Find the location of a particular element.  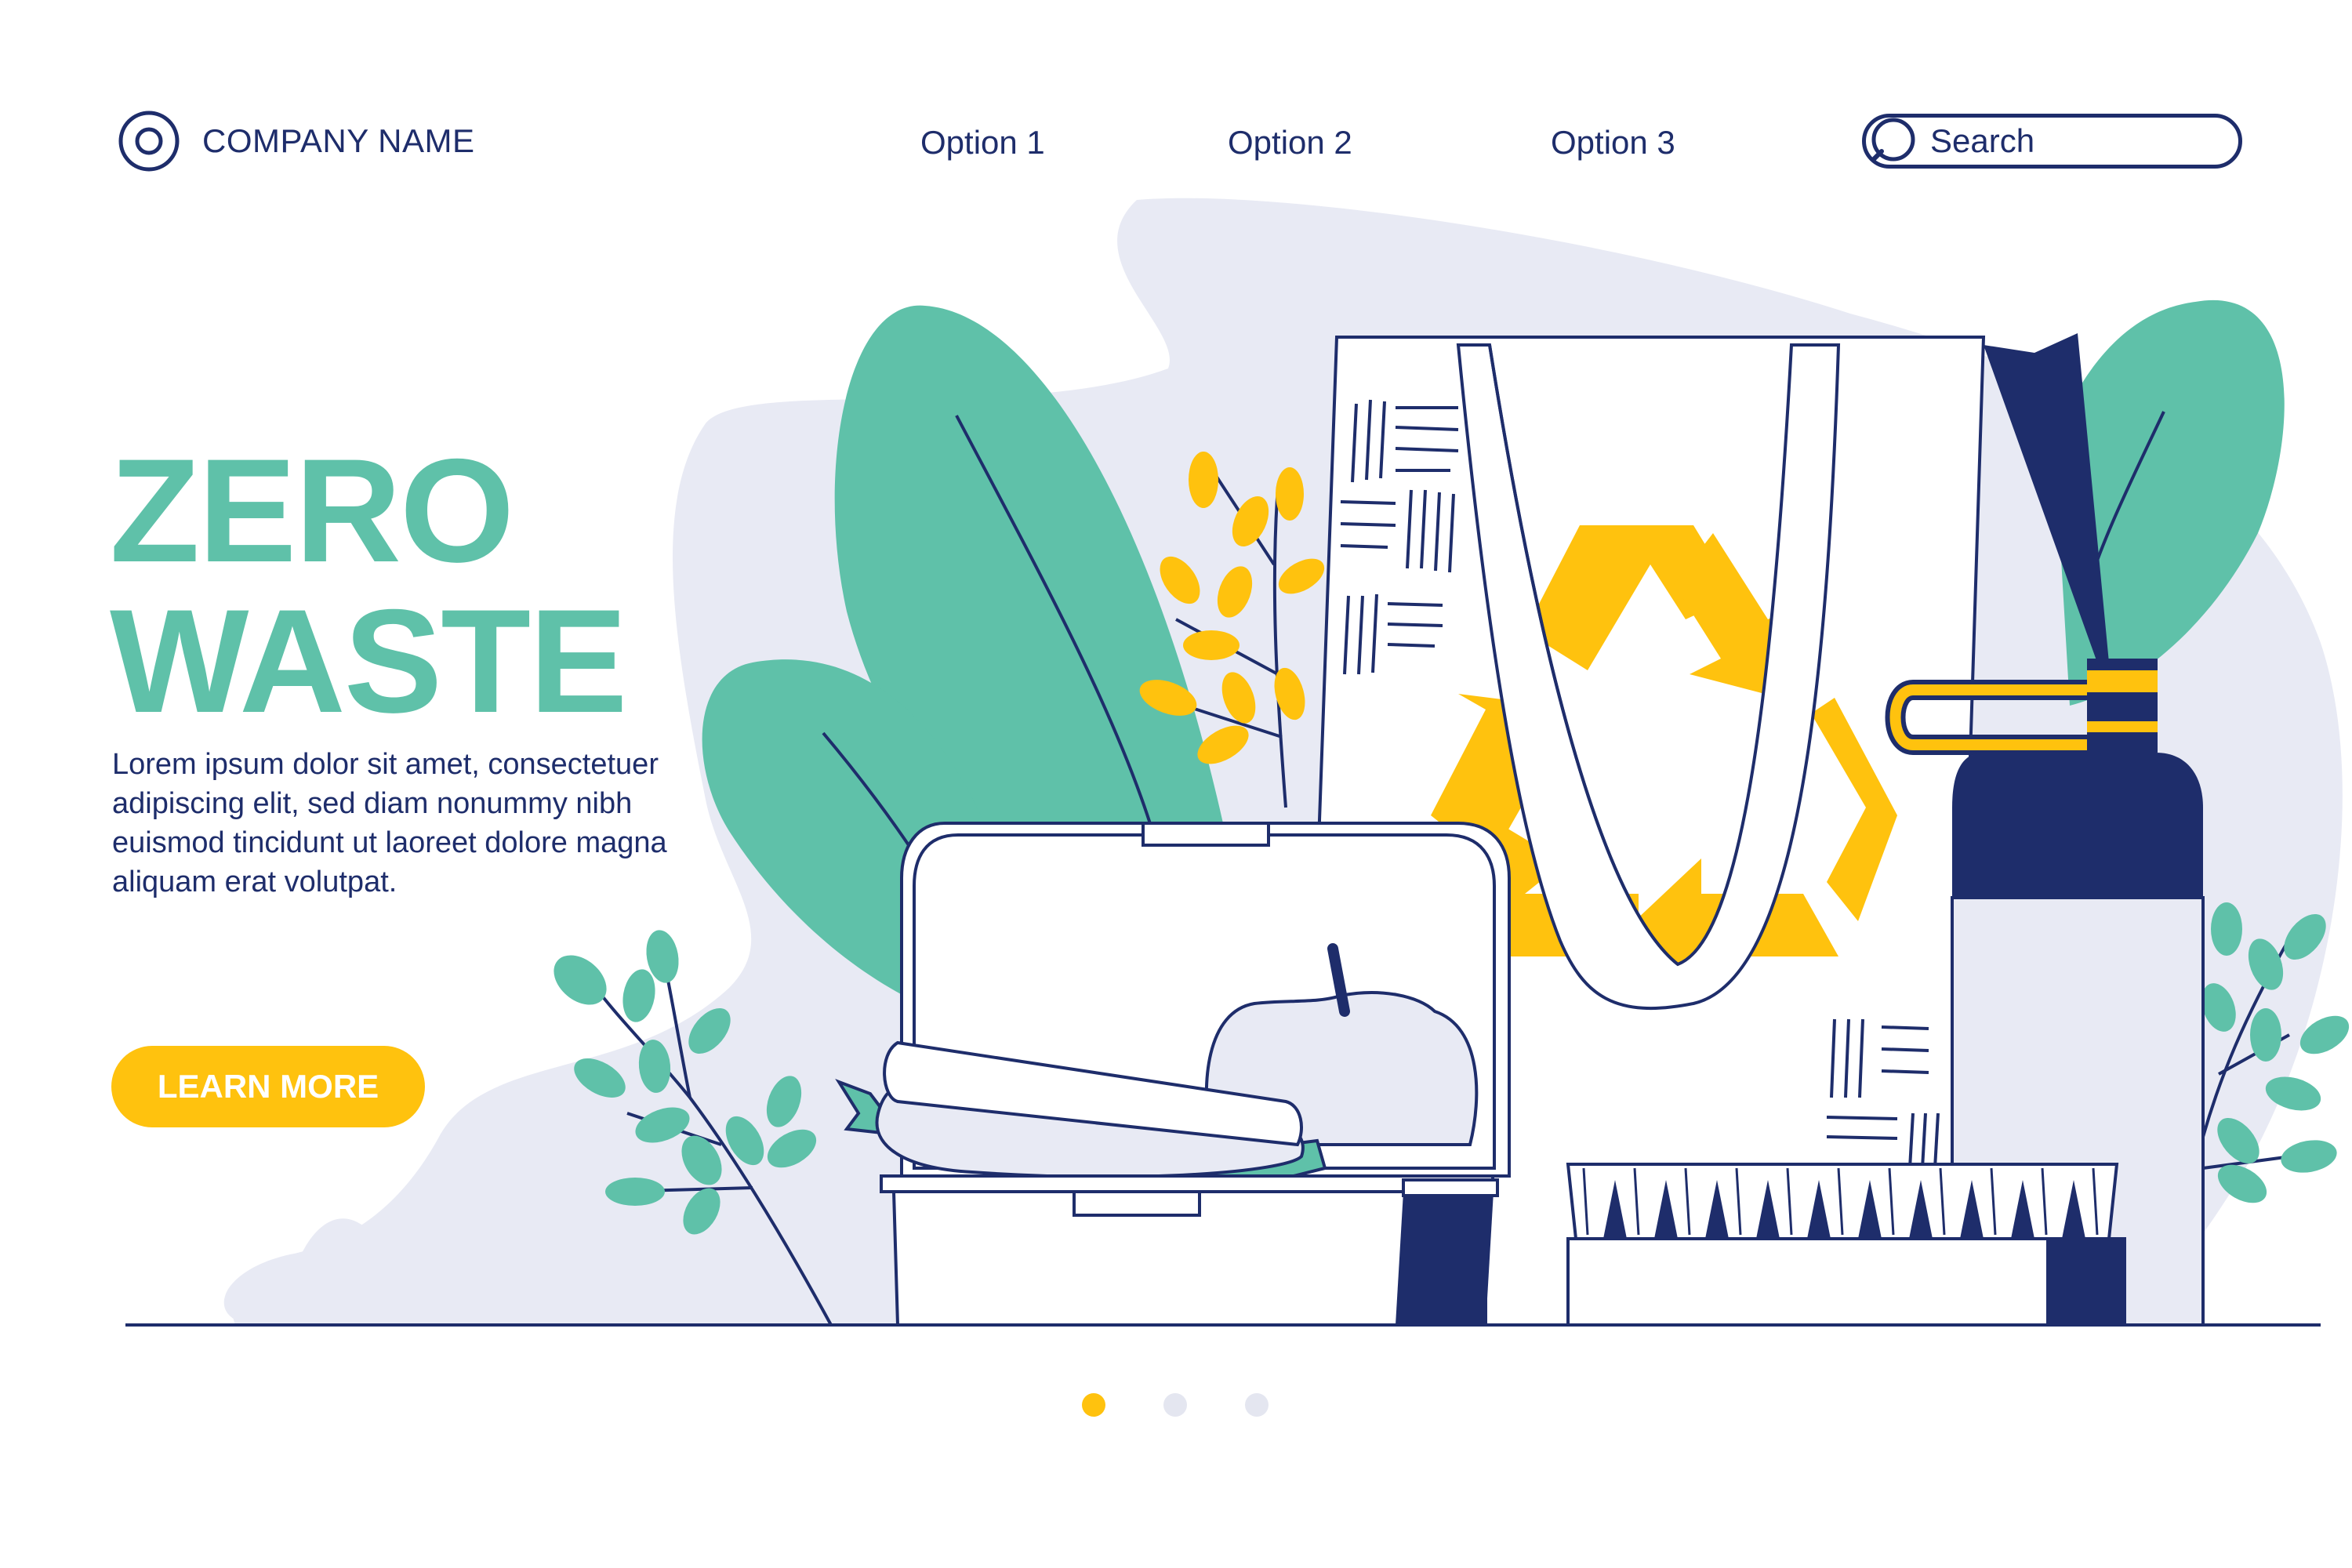

hero-title-line-2: WASTE is located at coordinates (368, 661).